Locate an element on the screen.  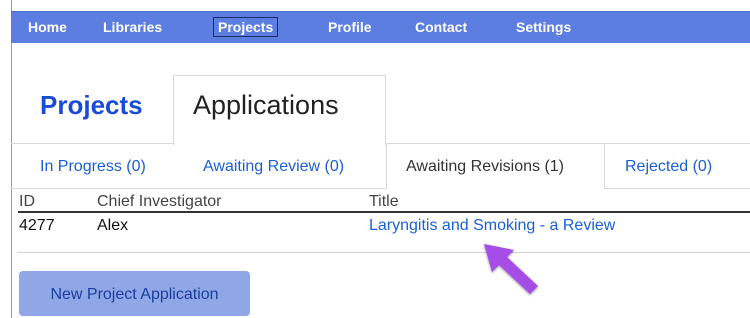
tab-applications: Applications is located at coordinates (266, 105).